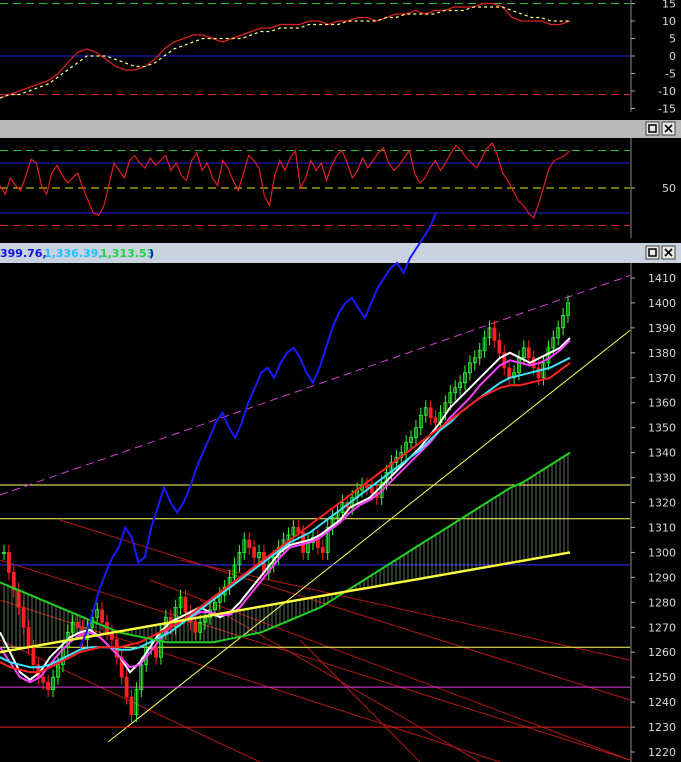  Describe the element at coordinates (127, 253) in the screenshot. I see `price-pane-title-3: 1,313.53` at that location.